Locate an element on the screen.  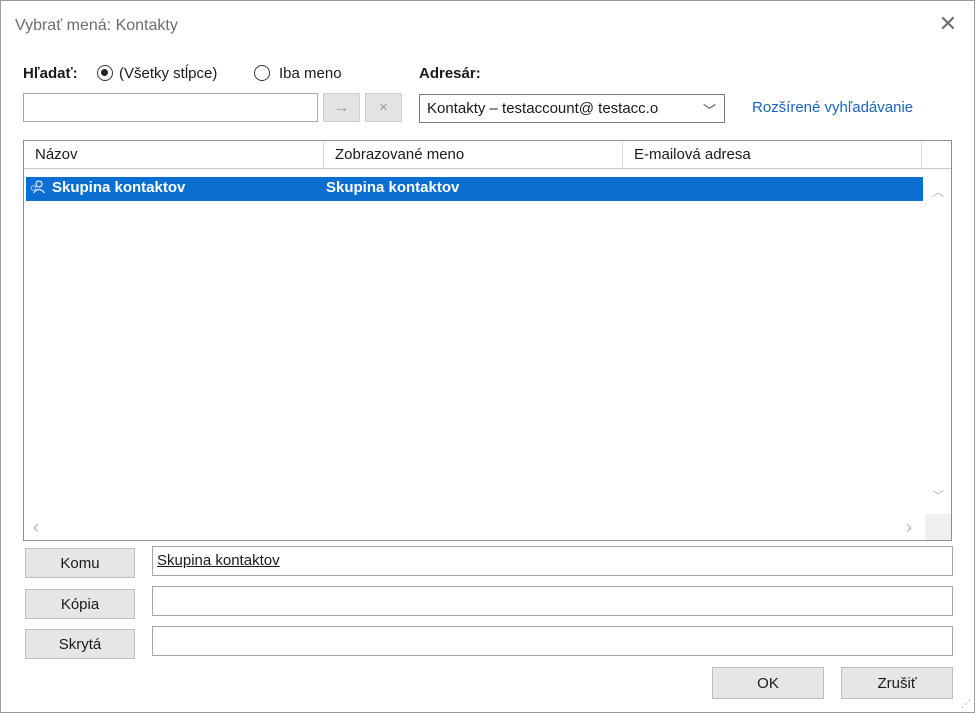
to-field: Skupina kontaktov is located at coordinates (552, 561).